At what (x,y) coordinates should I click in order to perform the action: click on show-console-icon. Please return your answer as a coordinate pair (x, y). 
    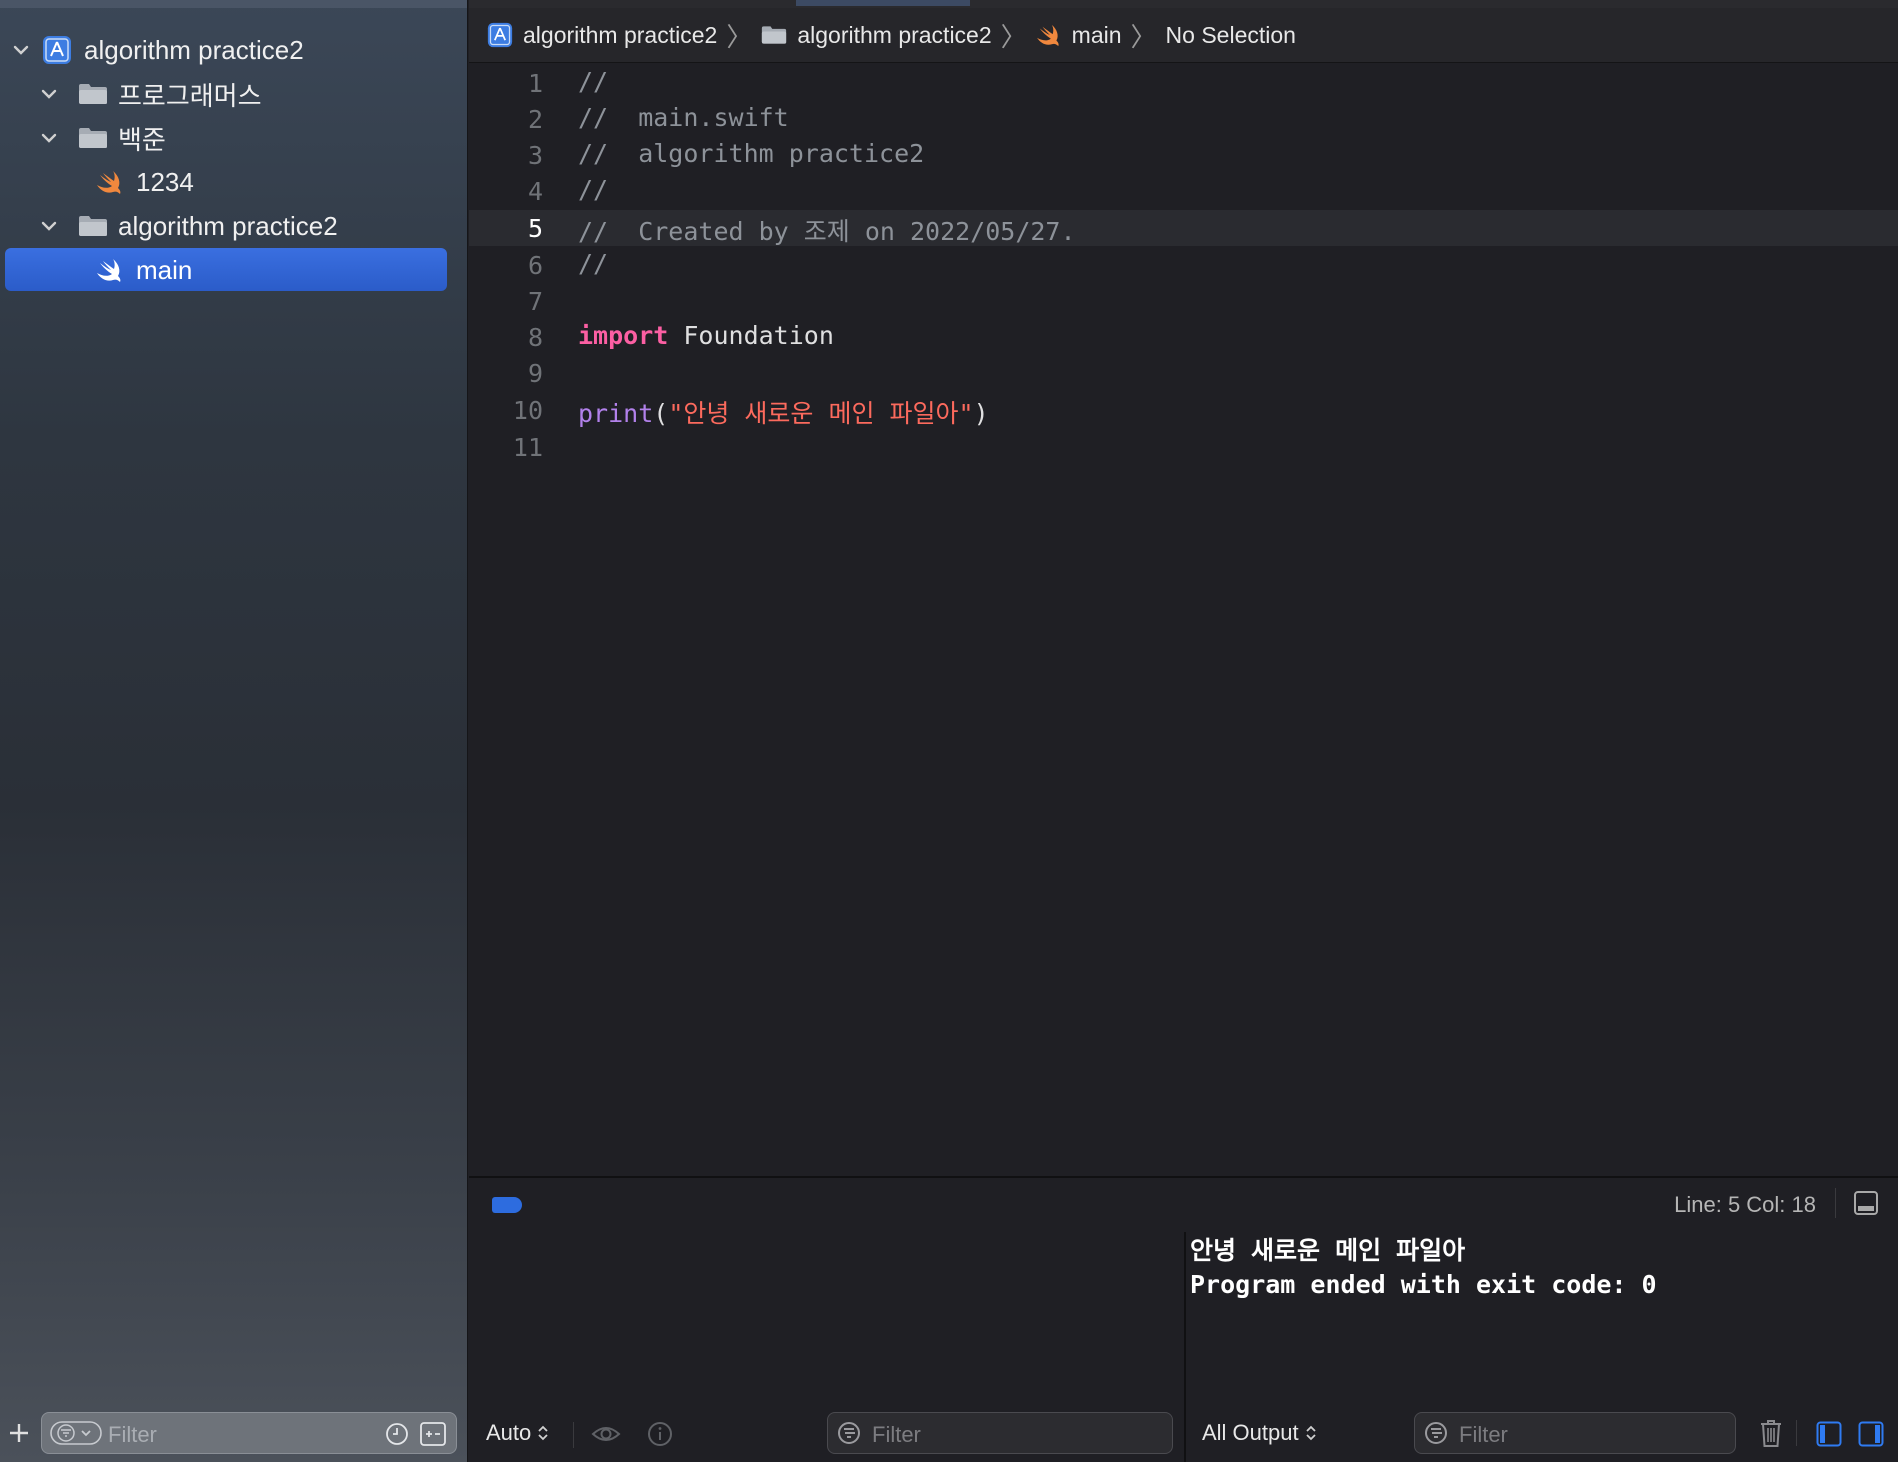
    Looking at the image, I should click on (1871, 1434).